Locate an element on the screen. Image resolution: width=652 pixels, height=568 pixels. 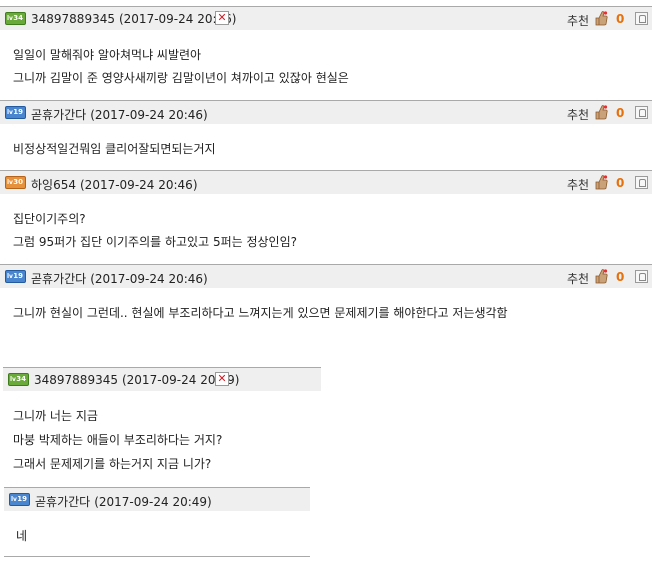
comment-header: lv 19 곧휴가간다 (2017-09-24 20:49) is located at coordinates (157, 499).